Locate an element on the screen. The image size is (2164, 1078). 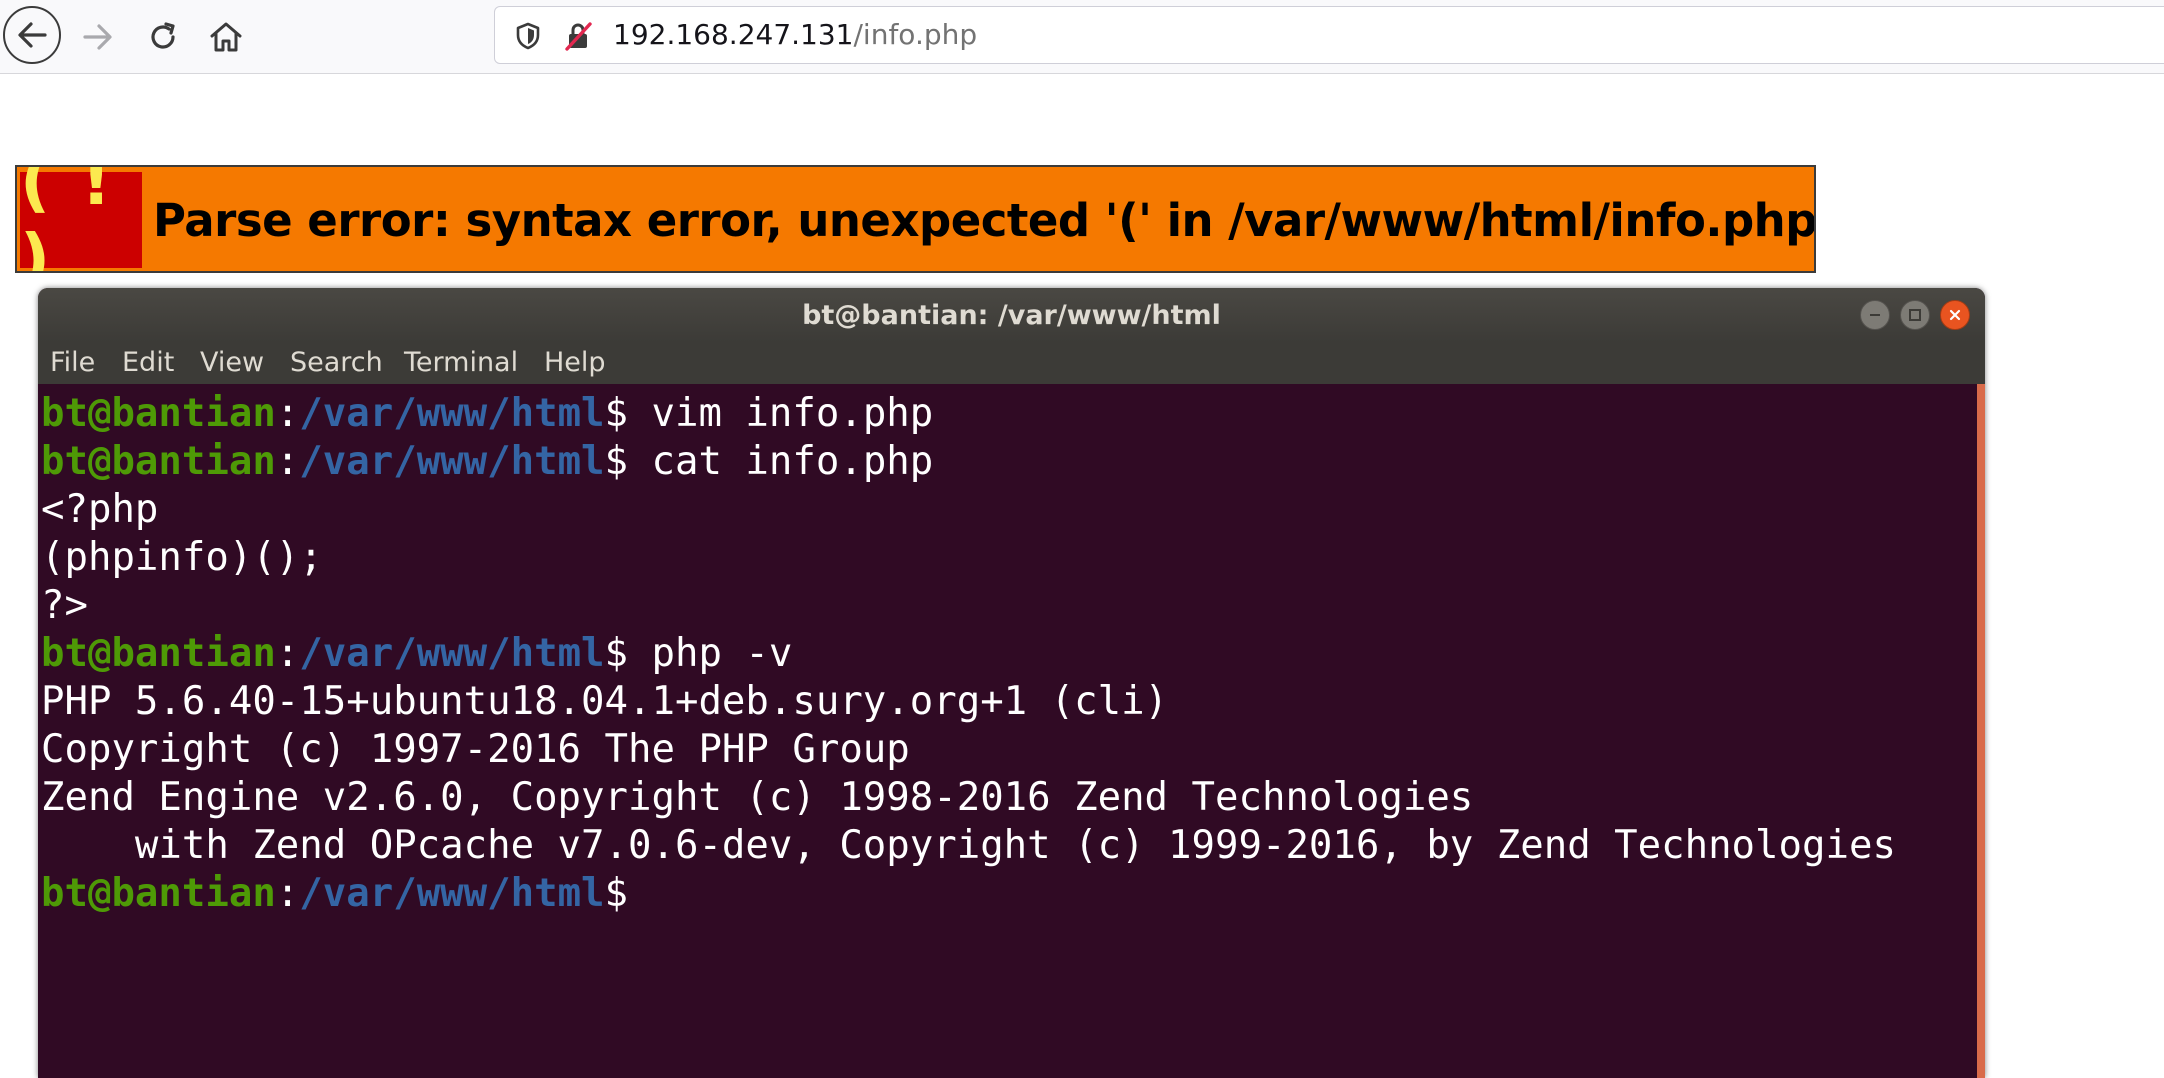
insecure-lock-icon is located at coordinates (578, 36).